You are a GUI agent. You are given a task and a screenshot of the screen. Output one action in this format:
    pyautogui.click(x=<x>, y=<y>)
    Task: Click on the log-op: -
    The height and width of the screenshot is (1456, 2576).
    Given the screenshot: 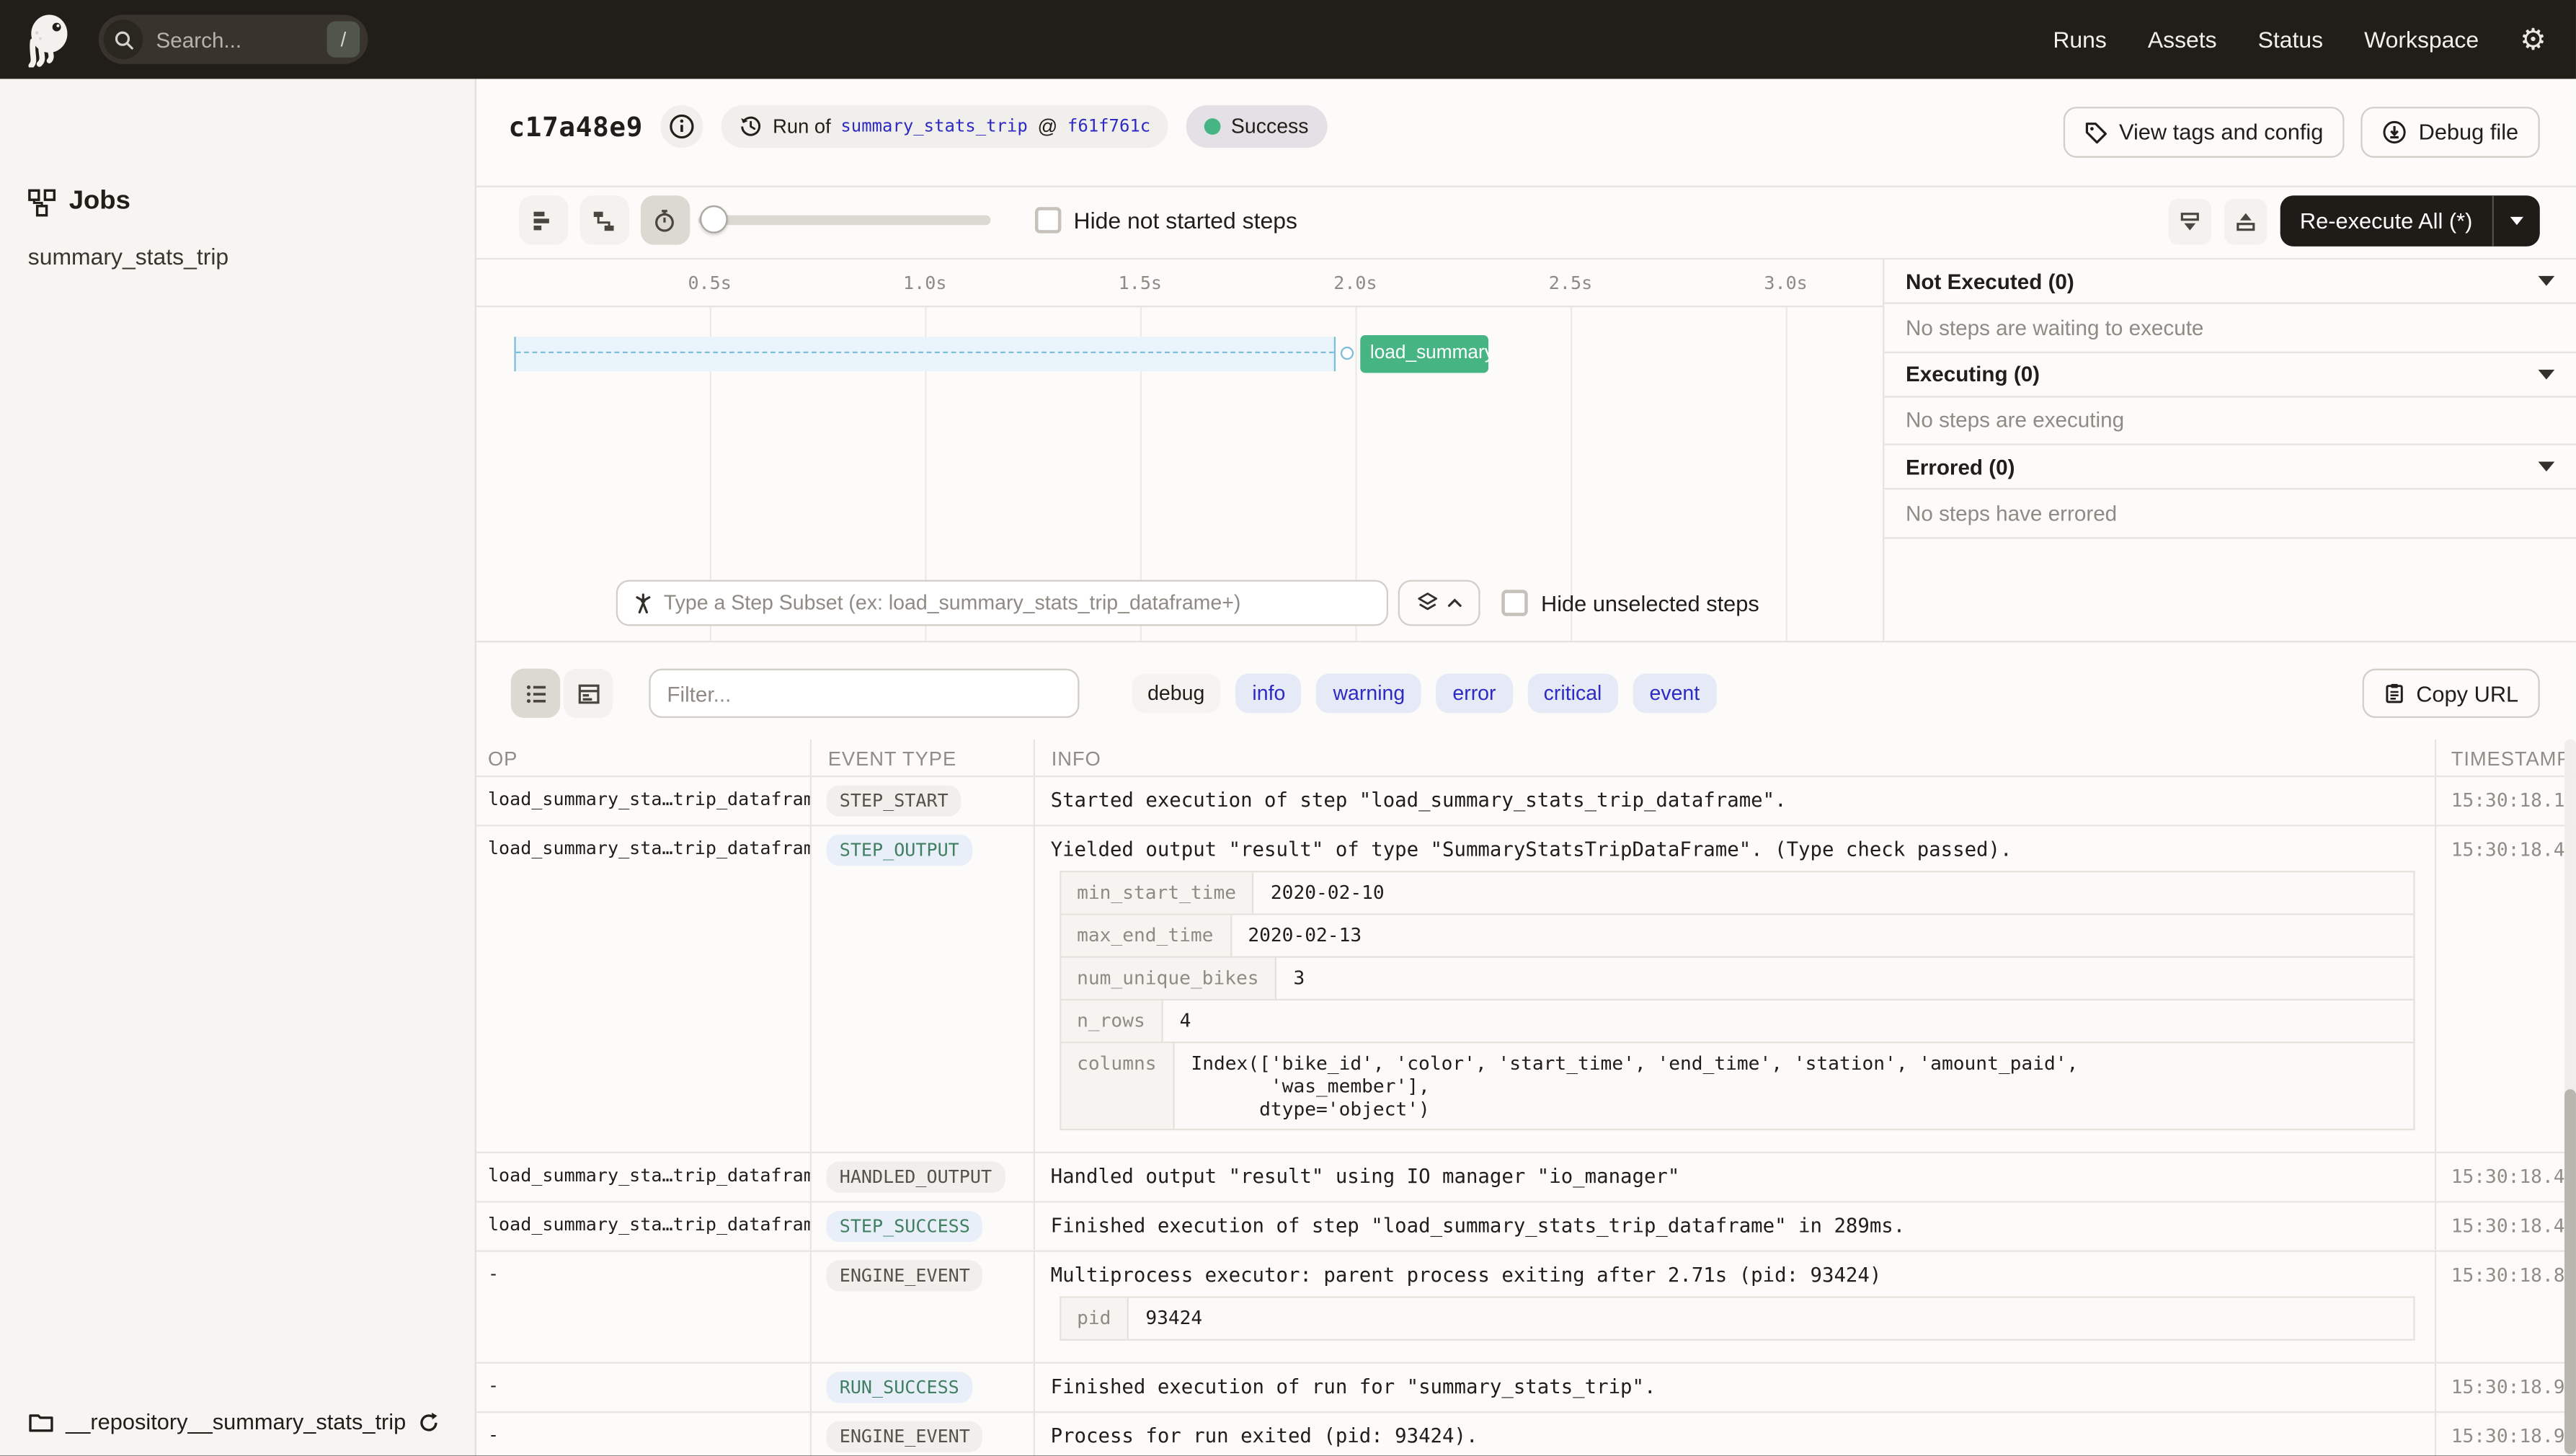 What is the action you would take?
    pyautogui.click(x=493, y=1385)
    